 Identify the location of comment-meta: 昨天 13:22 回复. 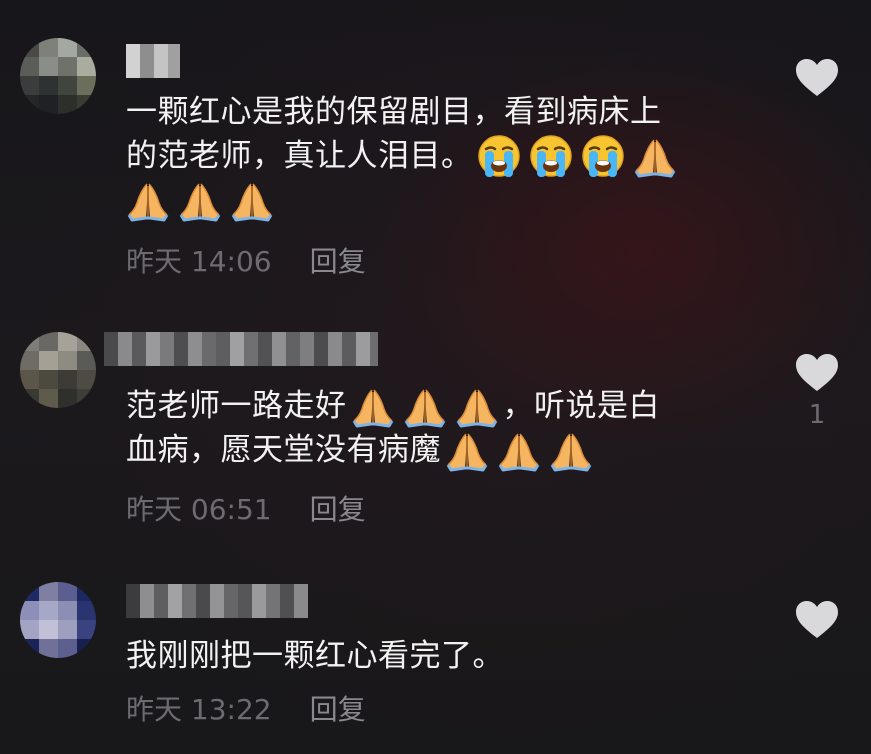
(246, 708).